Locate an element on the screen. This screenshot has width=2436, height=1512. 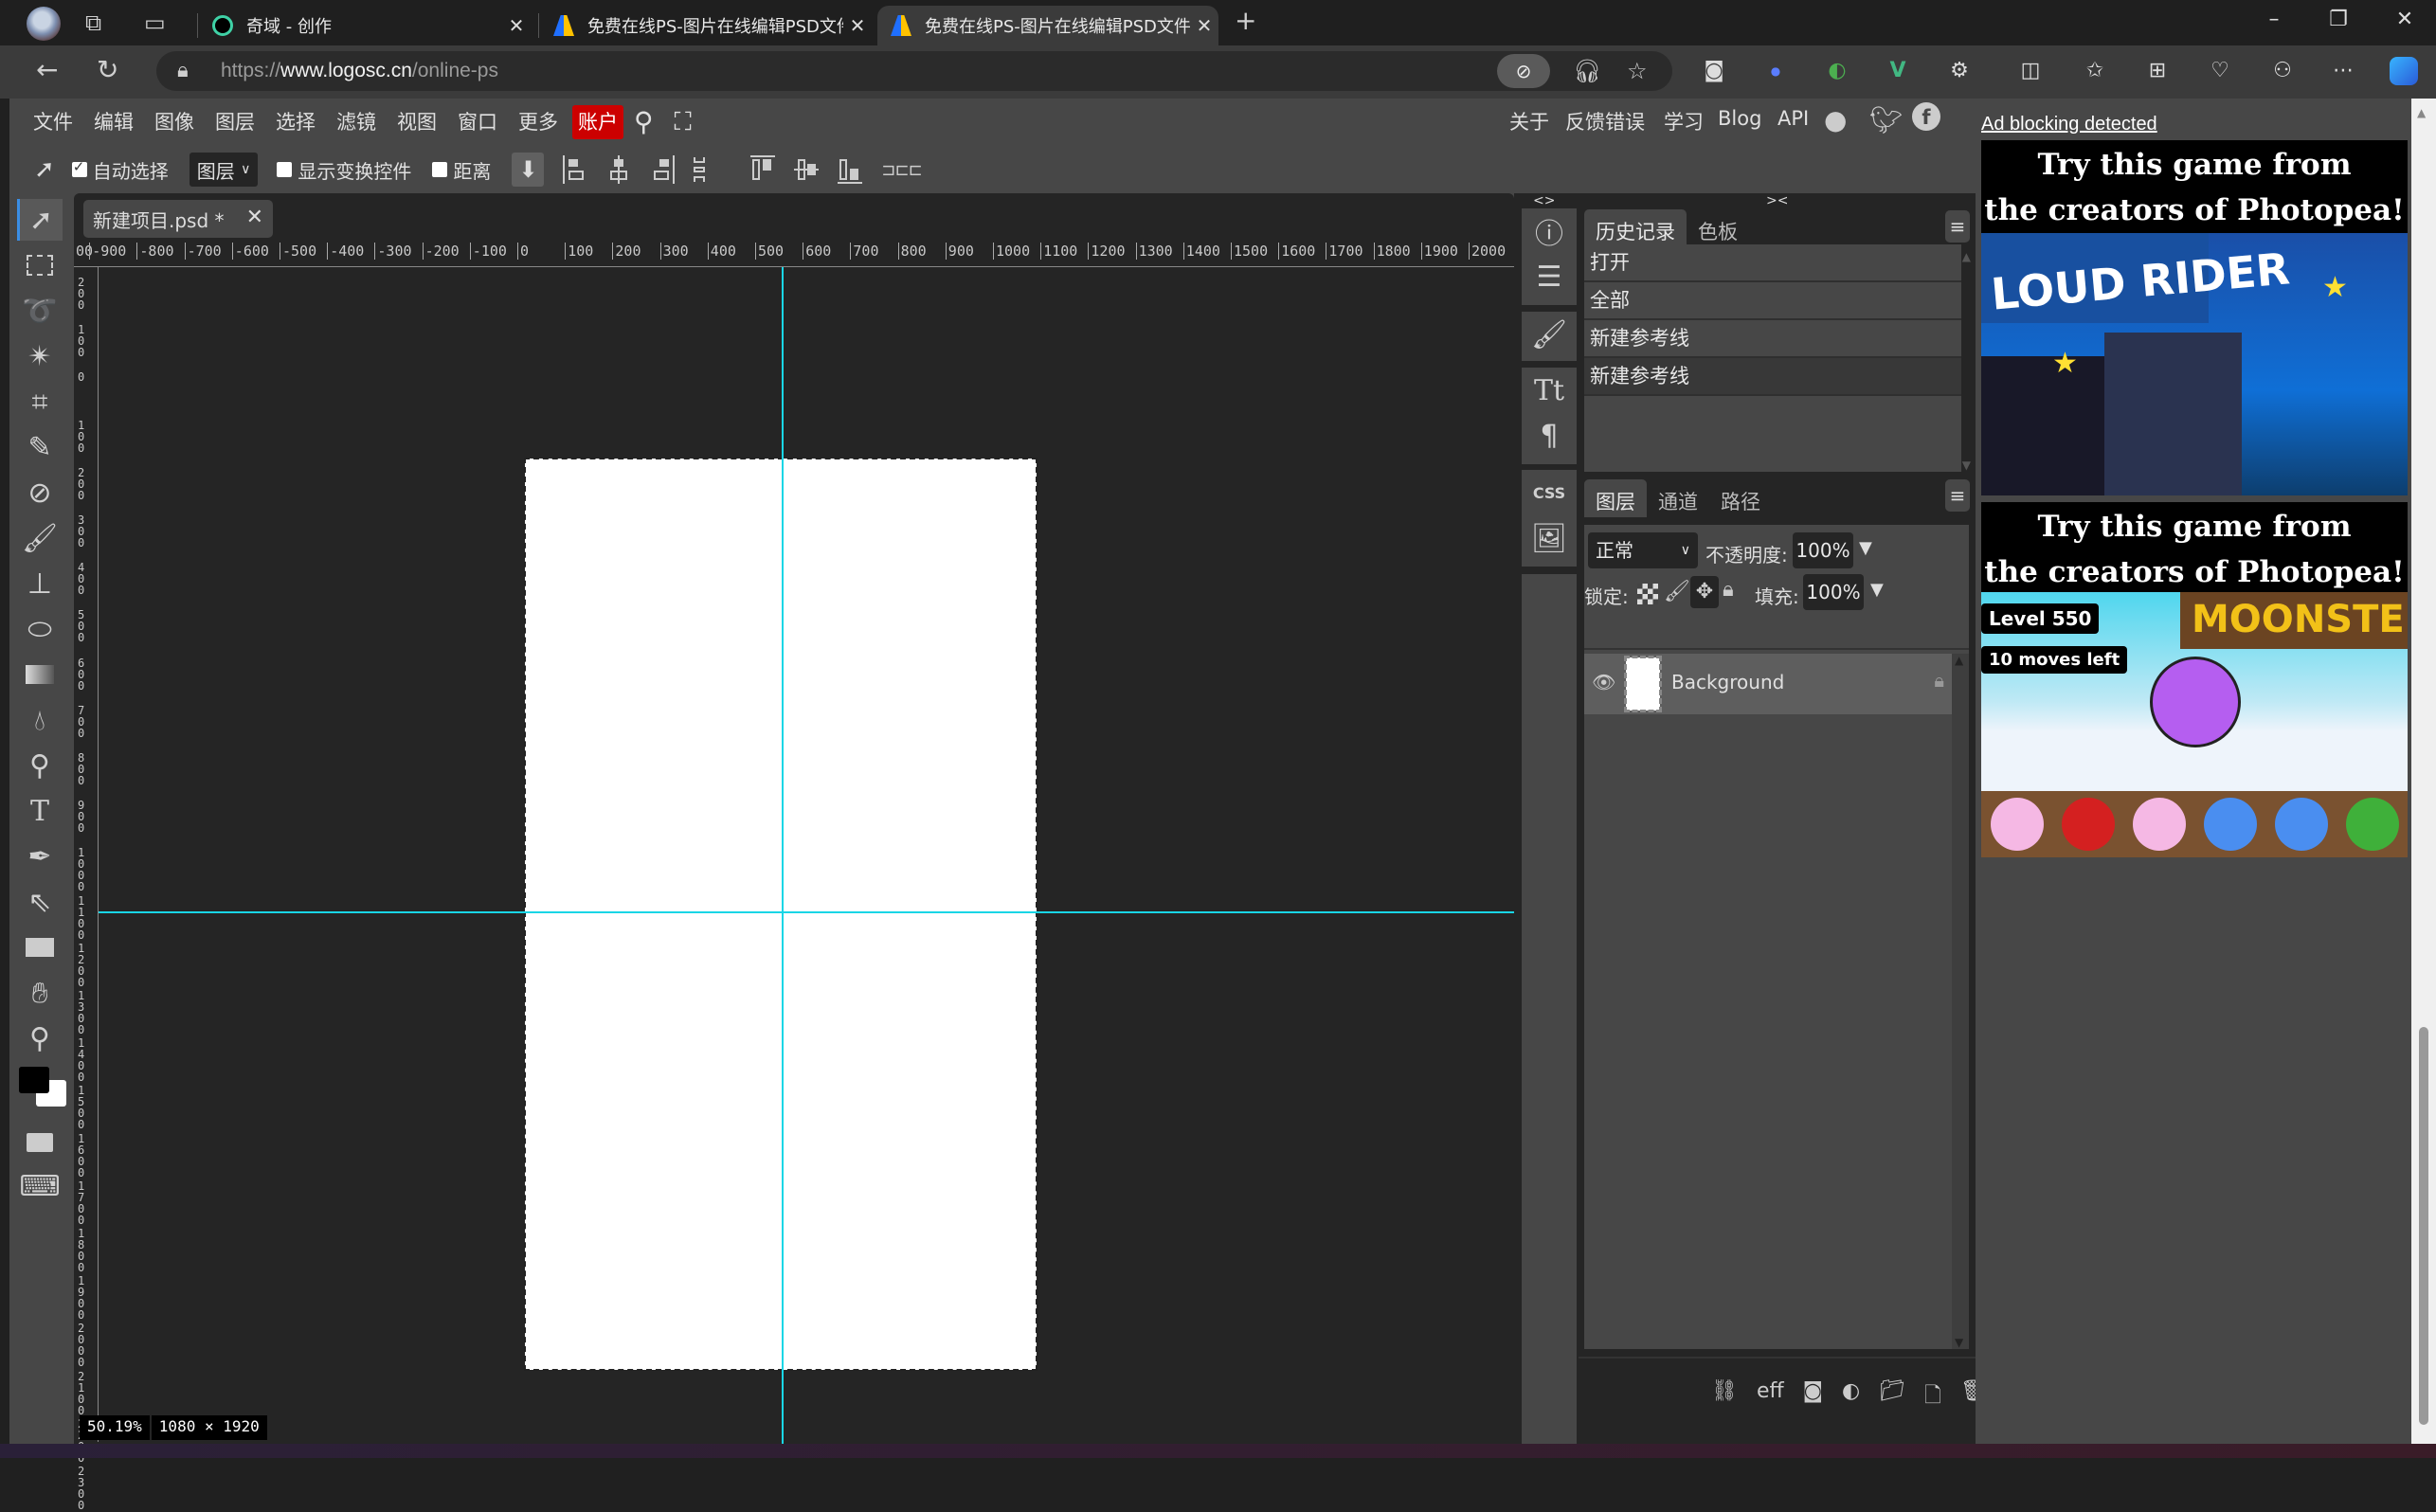
browser-essentials-icon: ♡ is located at coordinates (2220, 71).